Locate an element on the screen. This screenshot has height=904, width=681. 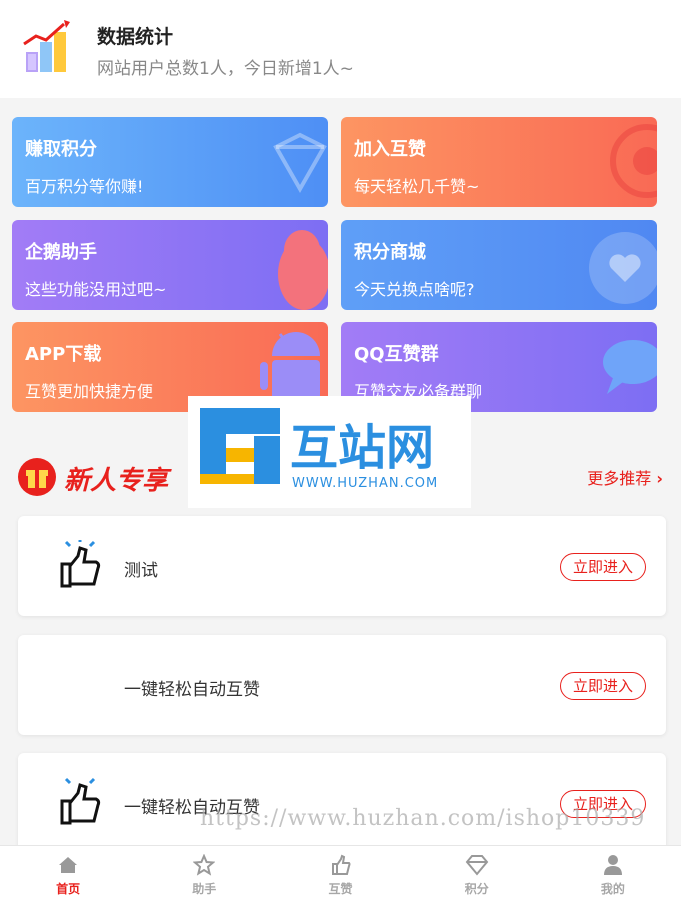
card-title: 积分商城 is located at coordinates (390, 252).